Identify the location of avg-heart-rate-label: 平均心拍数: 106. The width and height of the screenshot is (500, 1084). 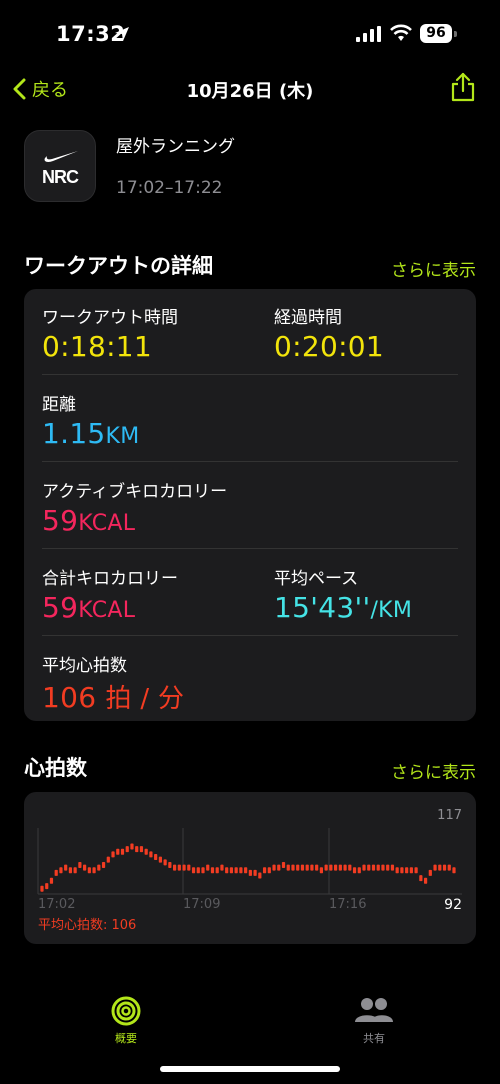
(87, 925).